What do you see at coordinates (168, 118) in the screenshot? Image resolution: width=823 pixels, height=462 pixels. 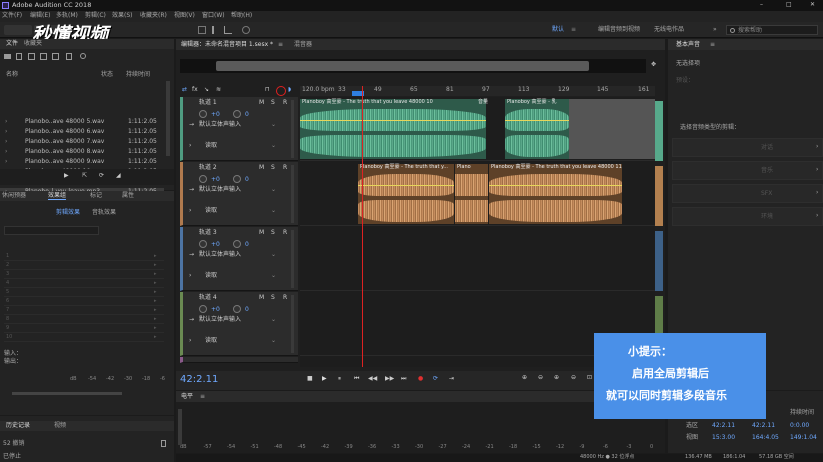 I see `files-scrollbar` at bounding box center [168, 118].